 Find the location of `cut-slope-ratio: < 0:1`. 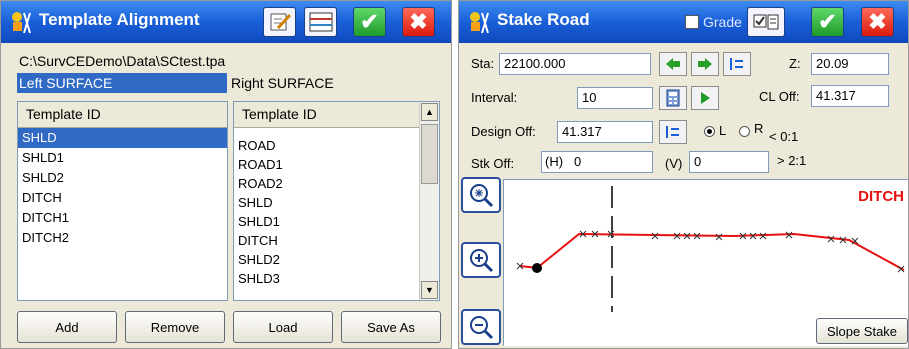

cut-slope-ratio: < 0:1 is located at coordinates (784, 136).